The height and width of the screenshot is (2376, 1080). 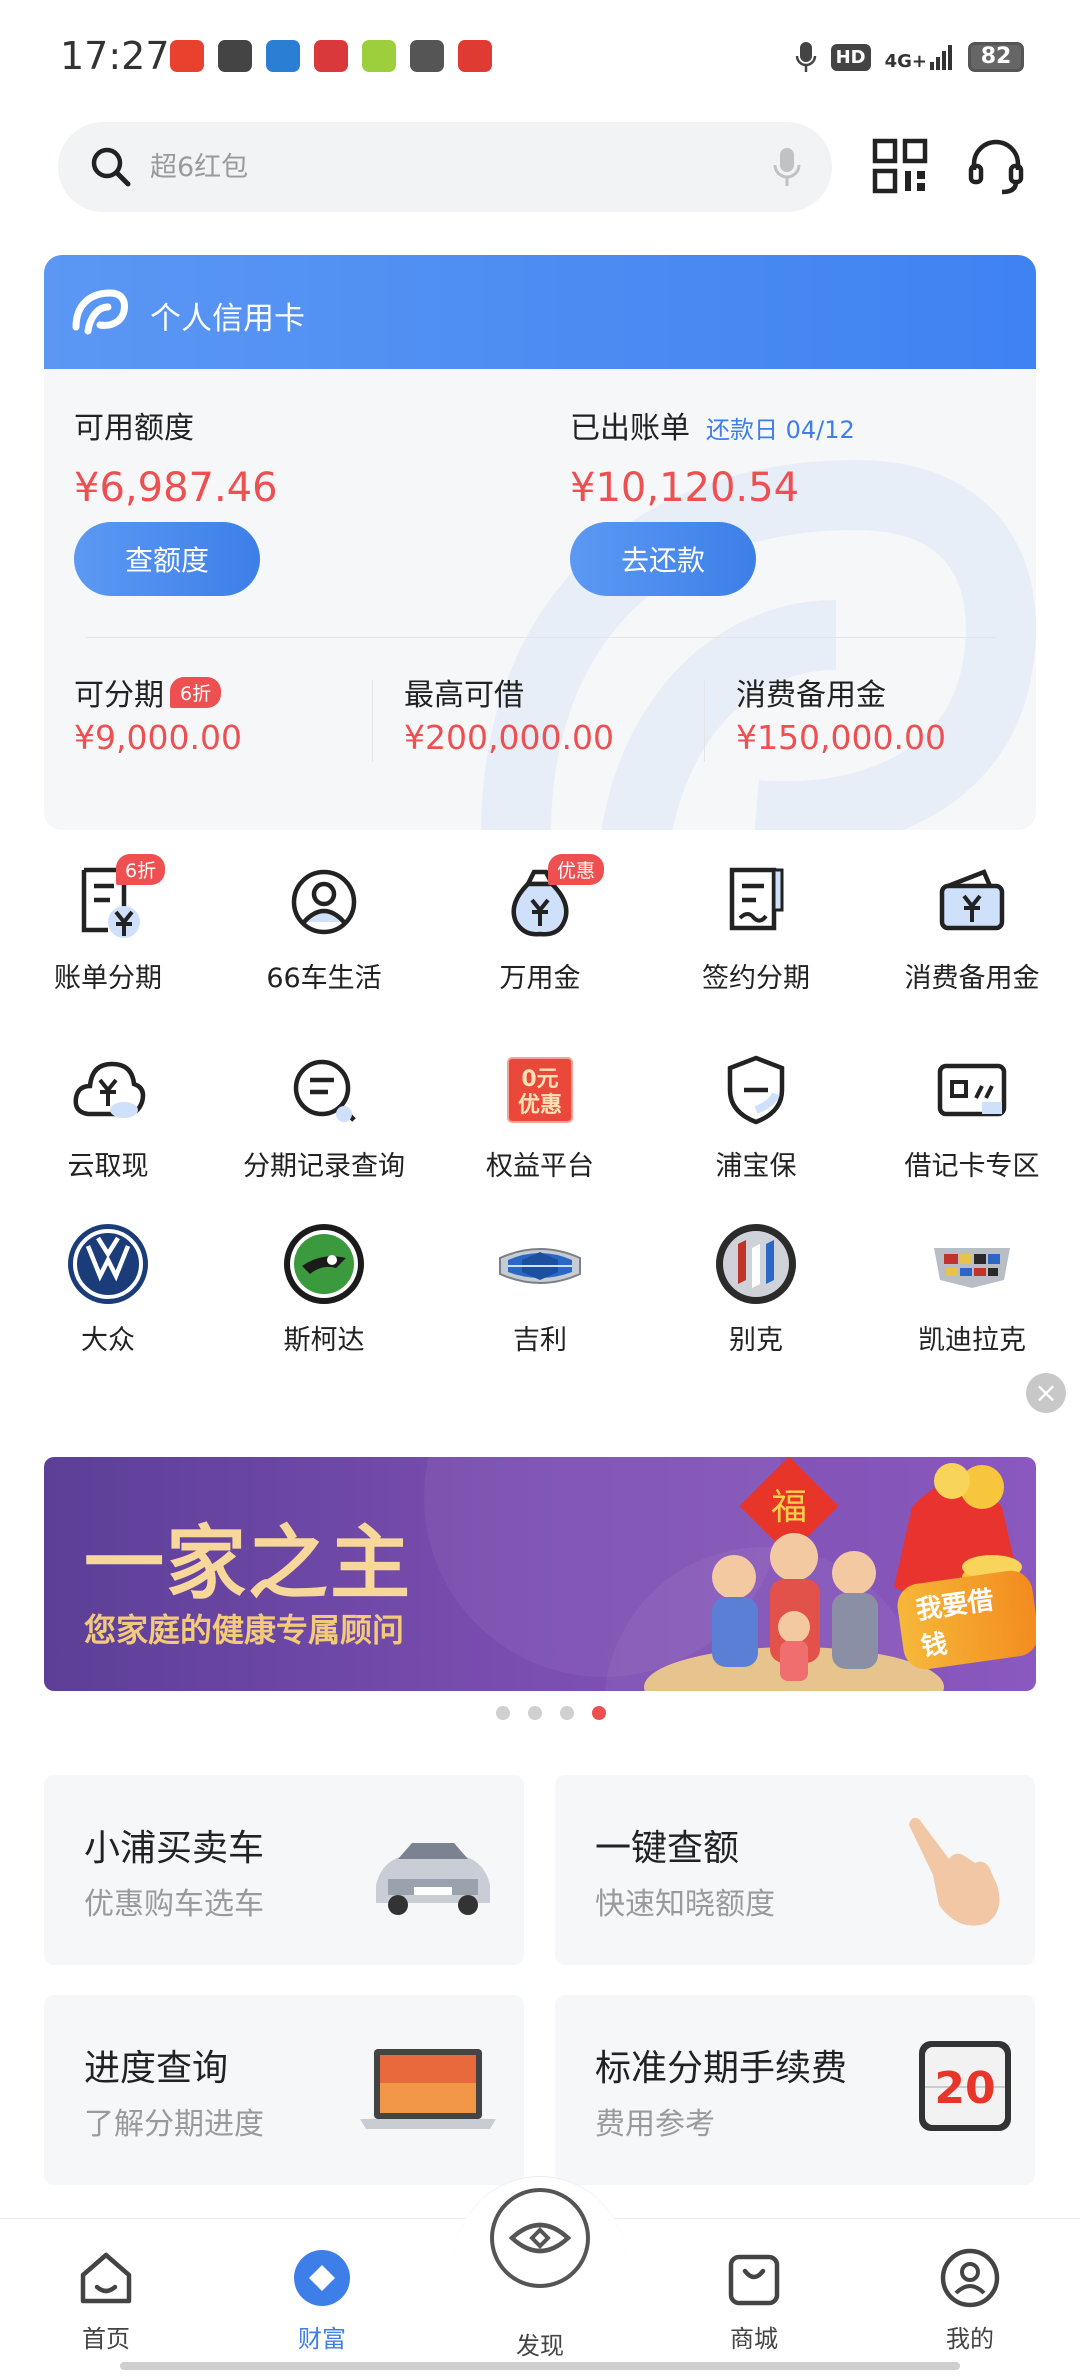 I want to click on nav-mall-label: 商城, so click(x=754, y=2339).